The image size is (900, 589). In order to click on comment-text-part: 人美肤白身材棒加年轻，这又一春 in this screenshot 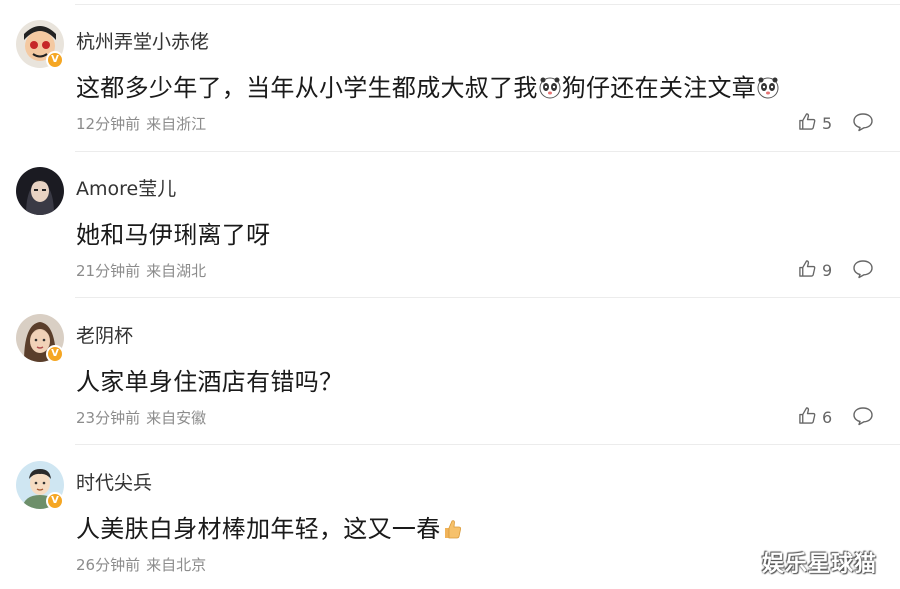, I will do `click(258, 529)`.